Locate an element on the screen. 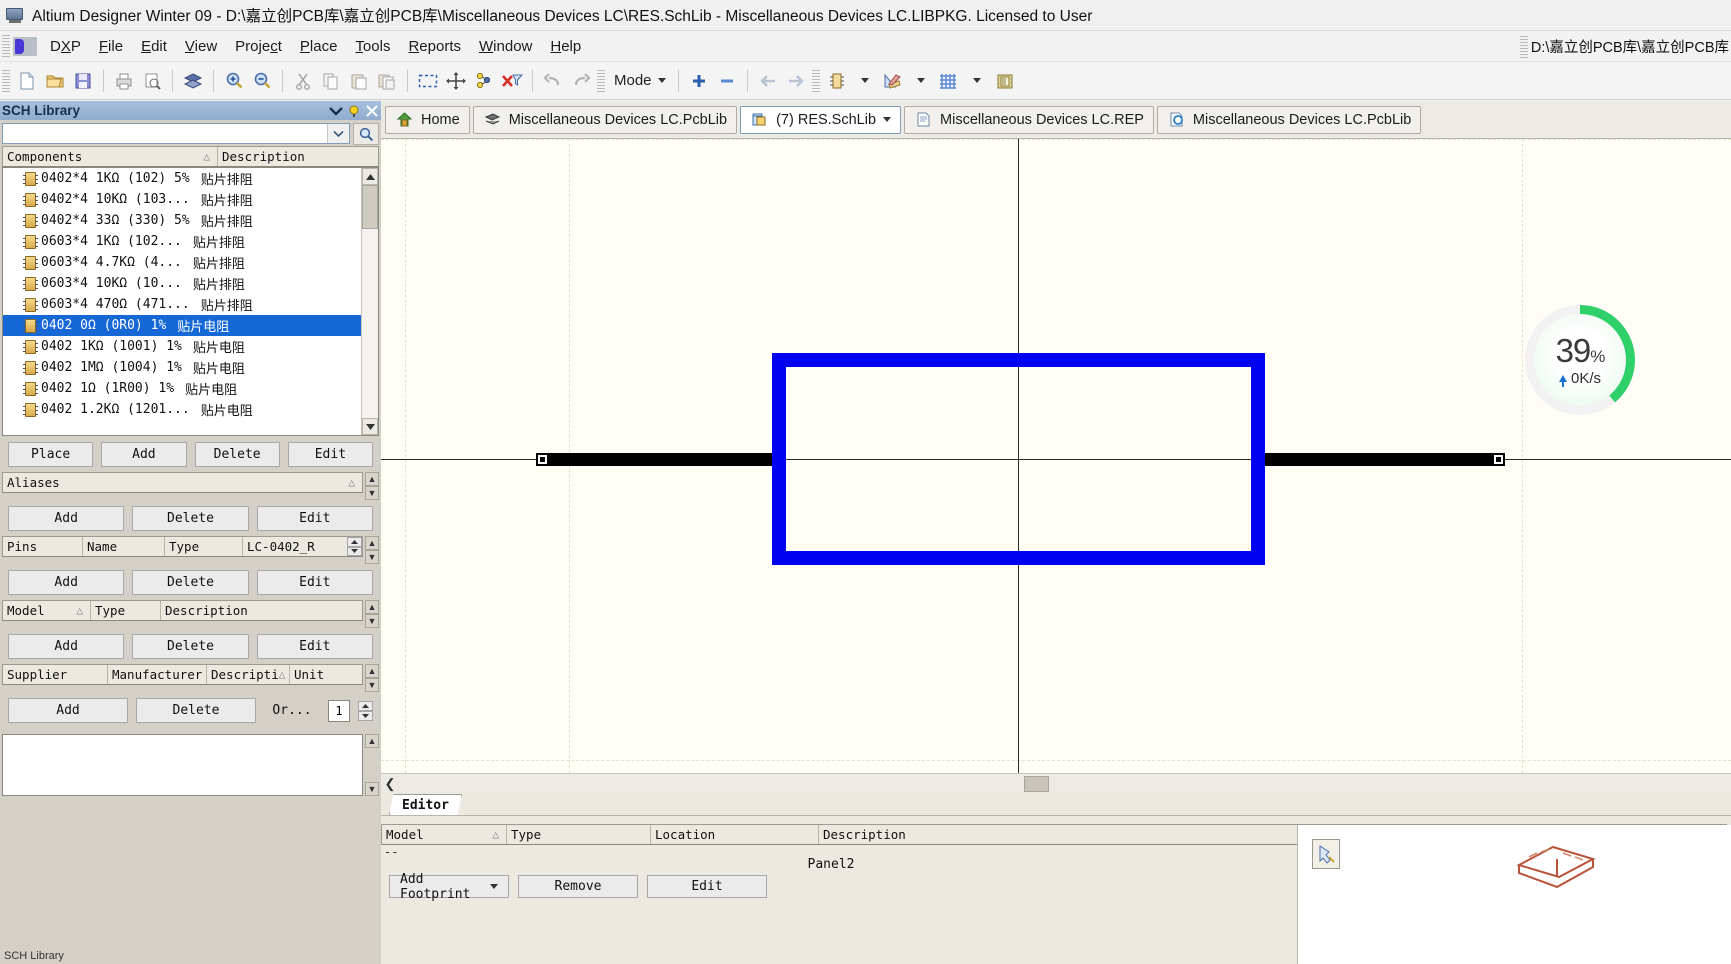 This screenshot has height=964, width=1731. document-tab-1: Miscellaneous Devices LC.PcbLib is located at coordinates (605, 119).